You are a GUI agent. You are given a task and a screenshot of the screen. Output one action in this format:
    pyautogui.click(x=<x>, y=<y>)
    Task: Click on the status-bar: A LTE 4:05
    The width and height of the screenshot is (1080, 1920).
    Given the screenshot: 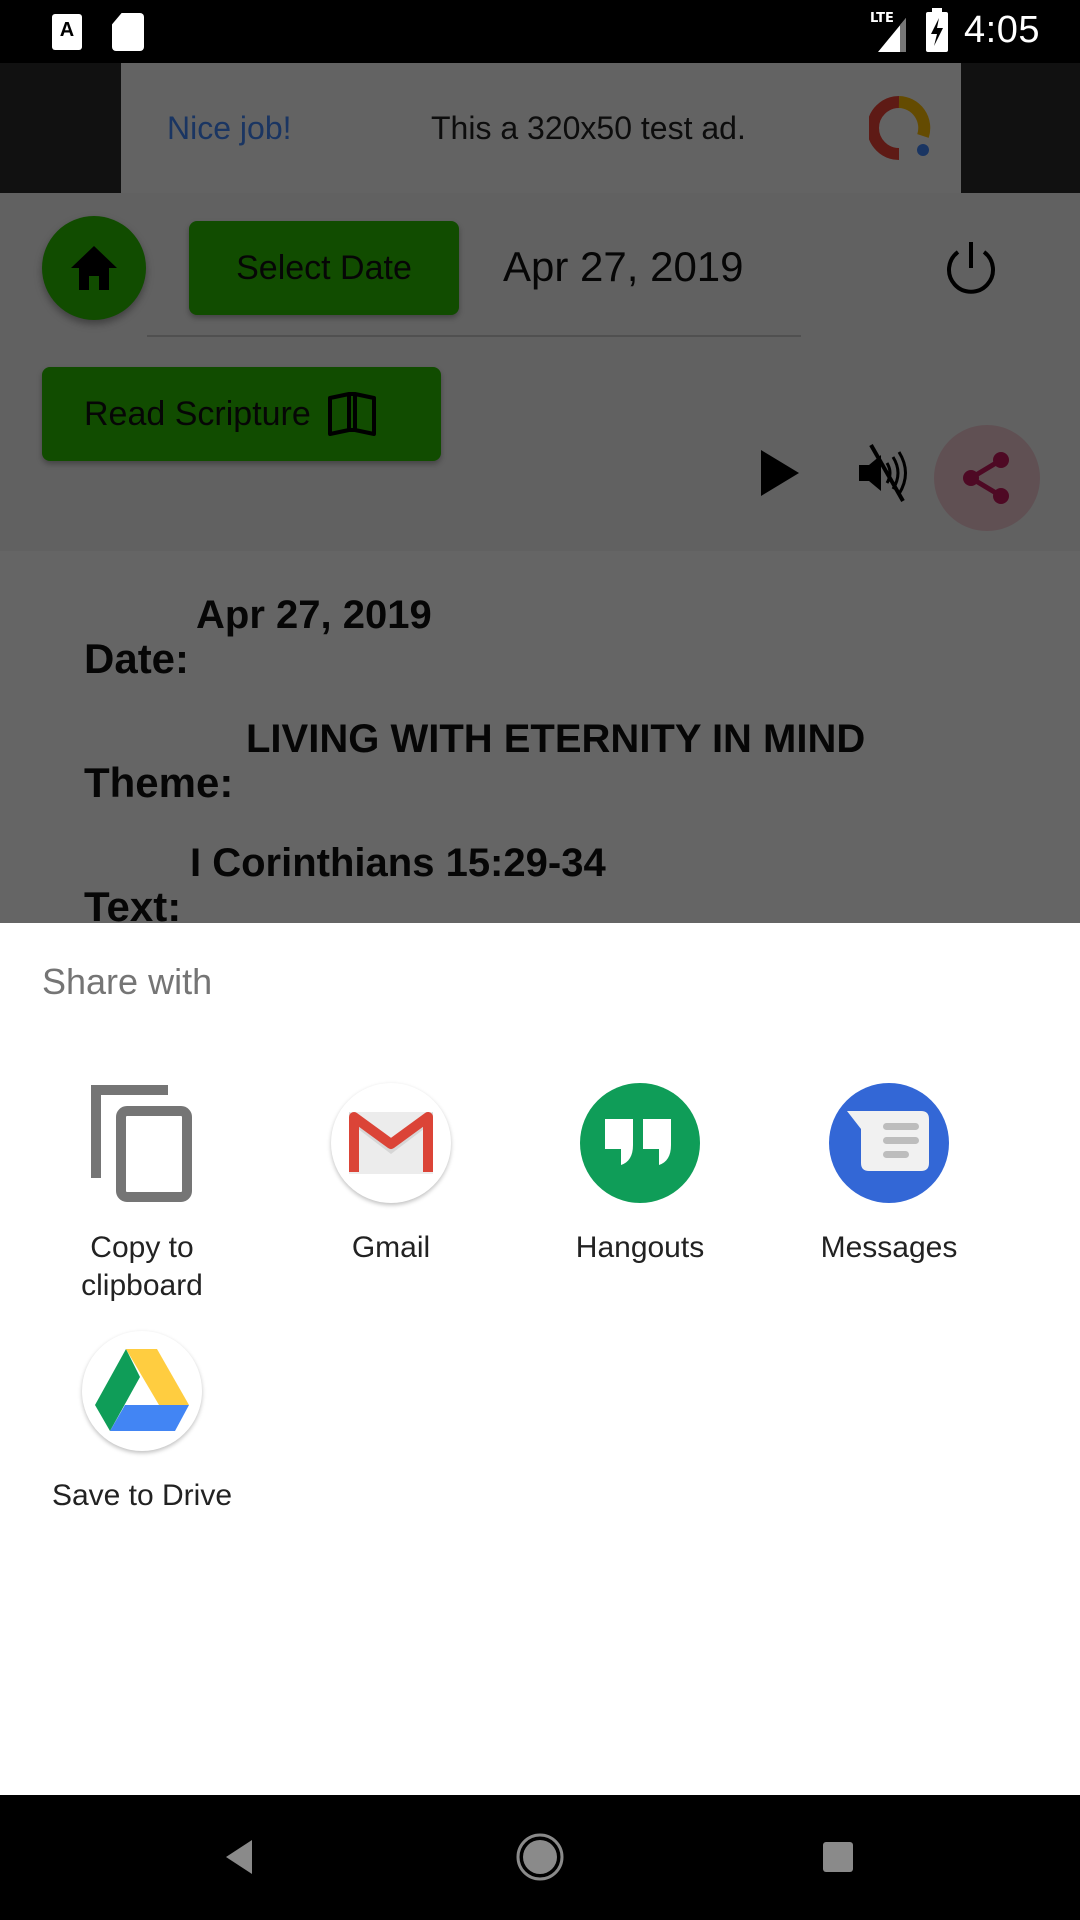 What is the action you would take?
    pyautogui.click(x=540, y=31)
    